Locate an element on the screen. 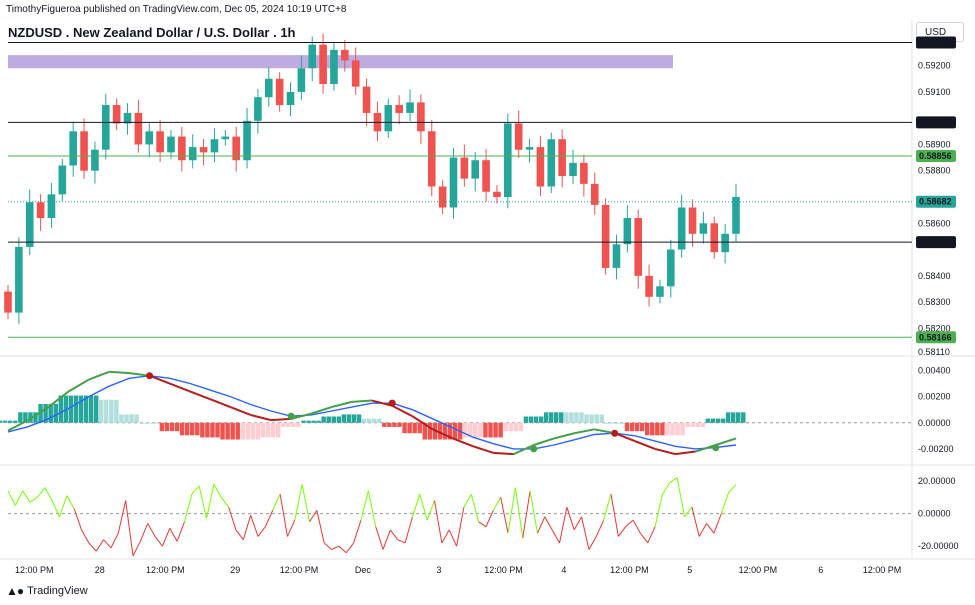  price-tick-label: 0.58900 is located at coordinates (934, 144).